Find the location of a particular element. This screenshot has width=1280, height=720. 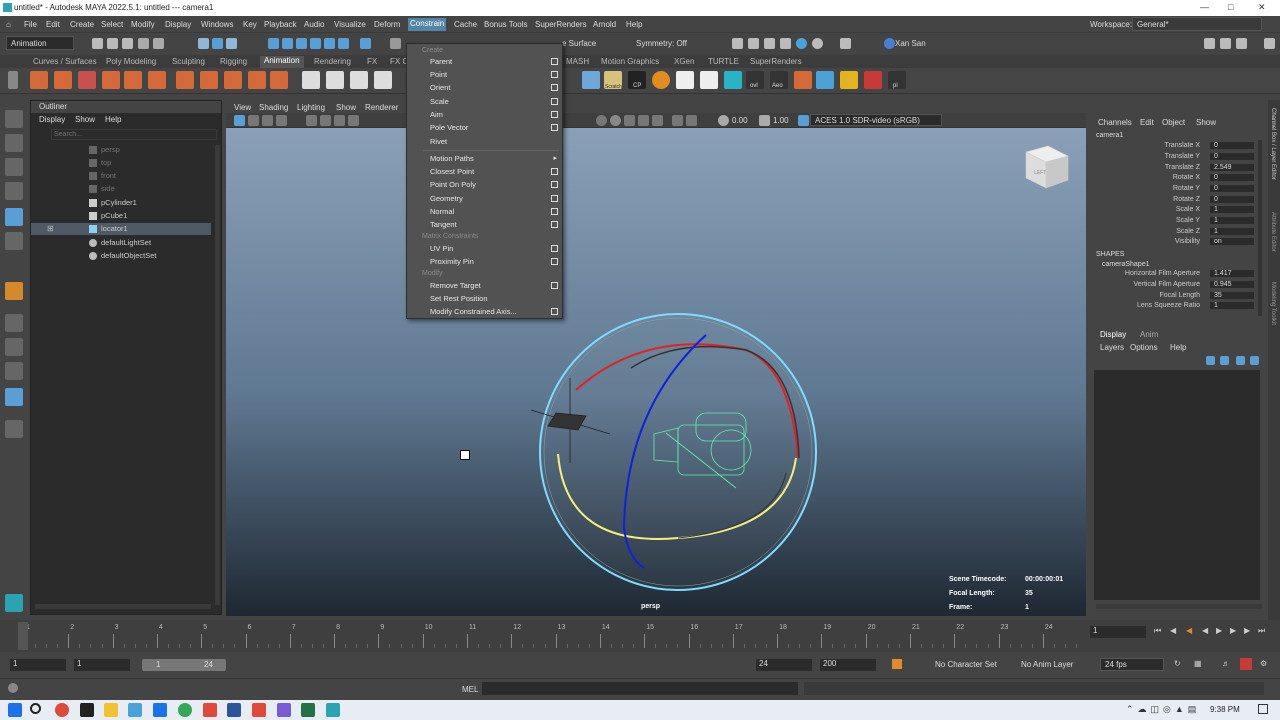

pause-icon is located at coordinates (845, 43).